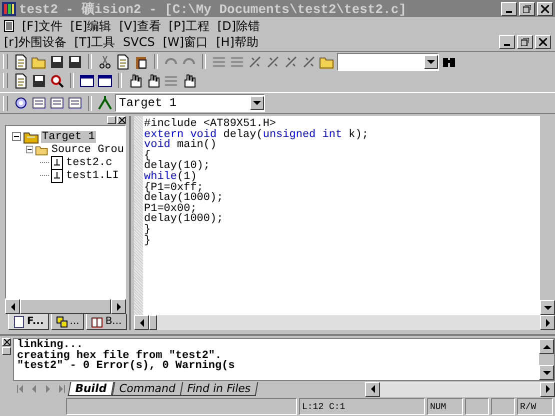 The height and width of the screenshot is (416, 555). What do you see at coordinates (140, 26) in the screenshot?
I see `menu-item: [V]查看` at bounding box center [140, 26].